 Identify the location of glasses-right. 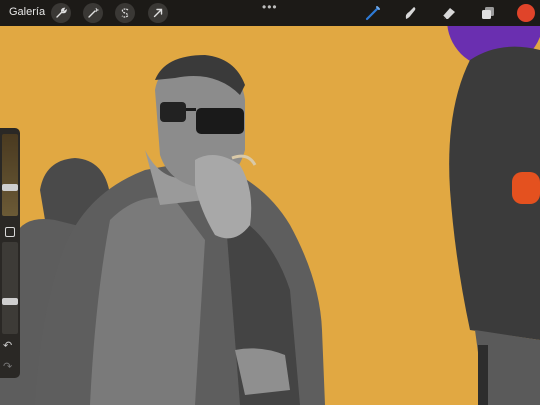
(220, 121).